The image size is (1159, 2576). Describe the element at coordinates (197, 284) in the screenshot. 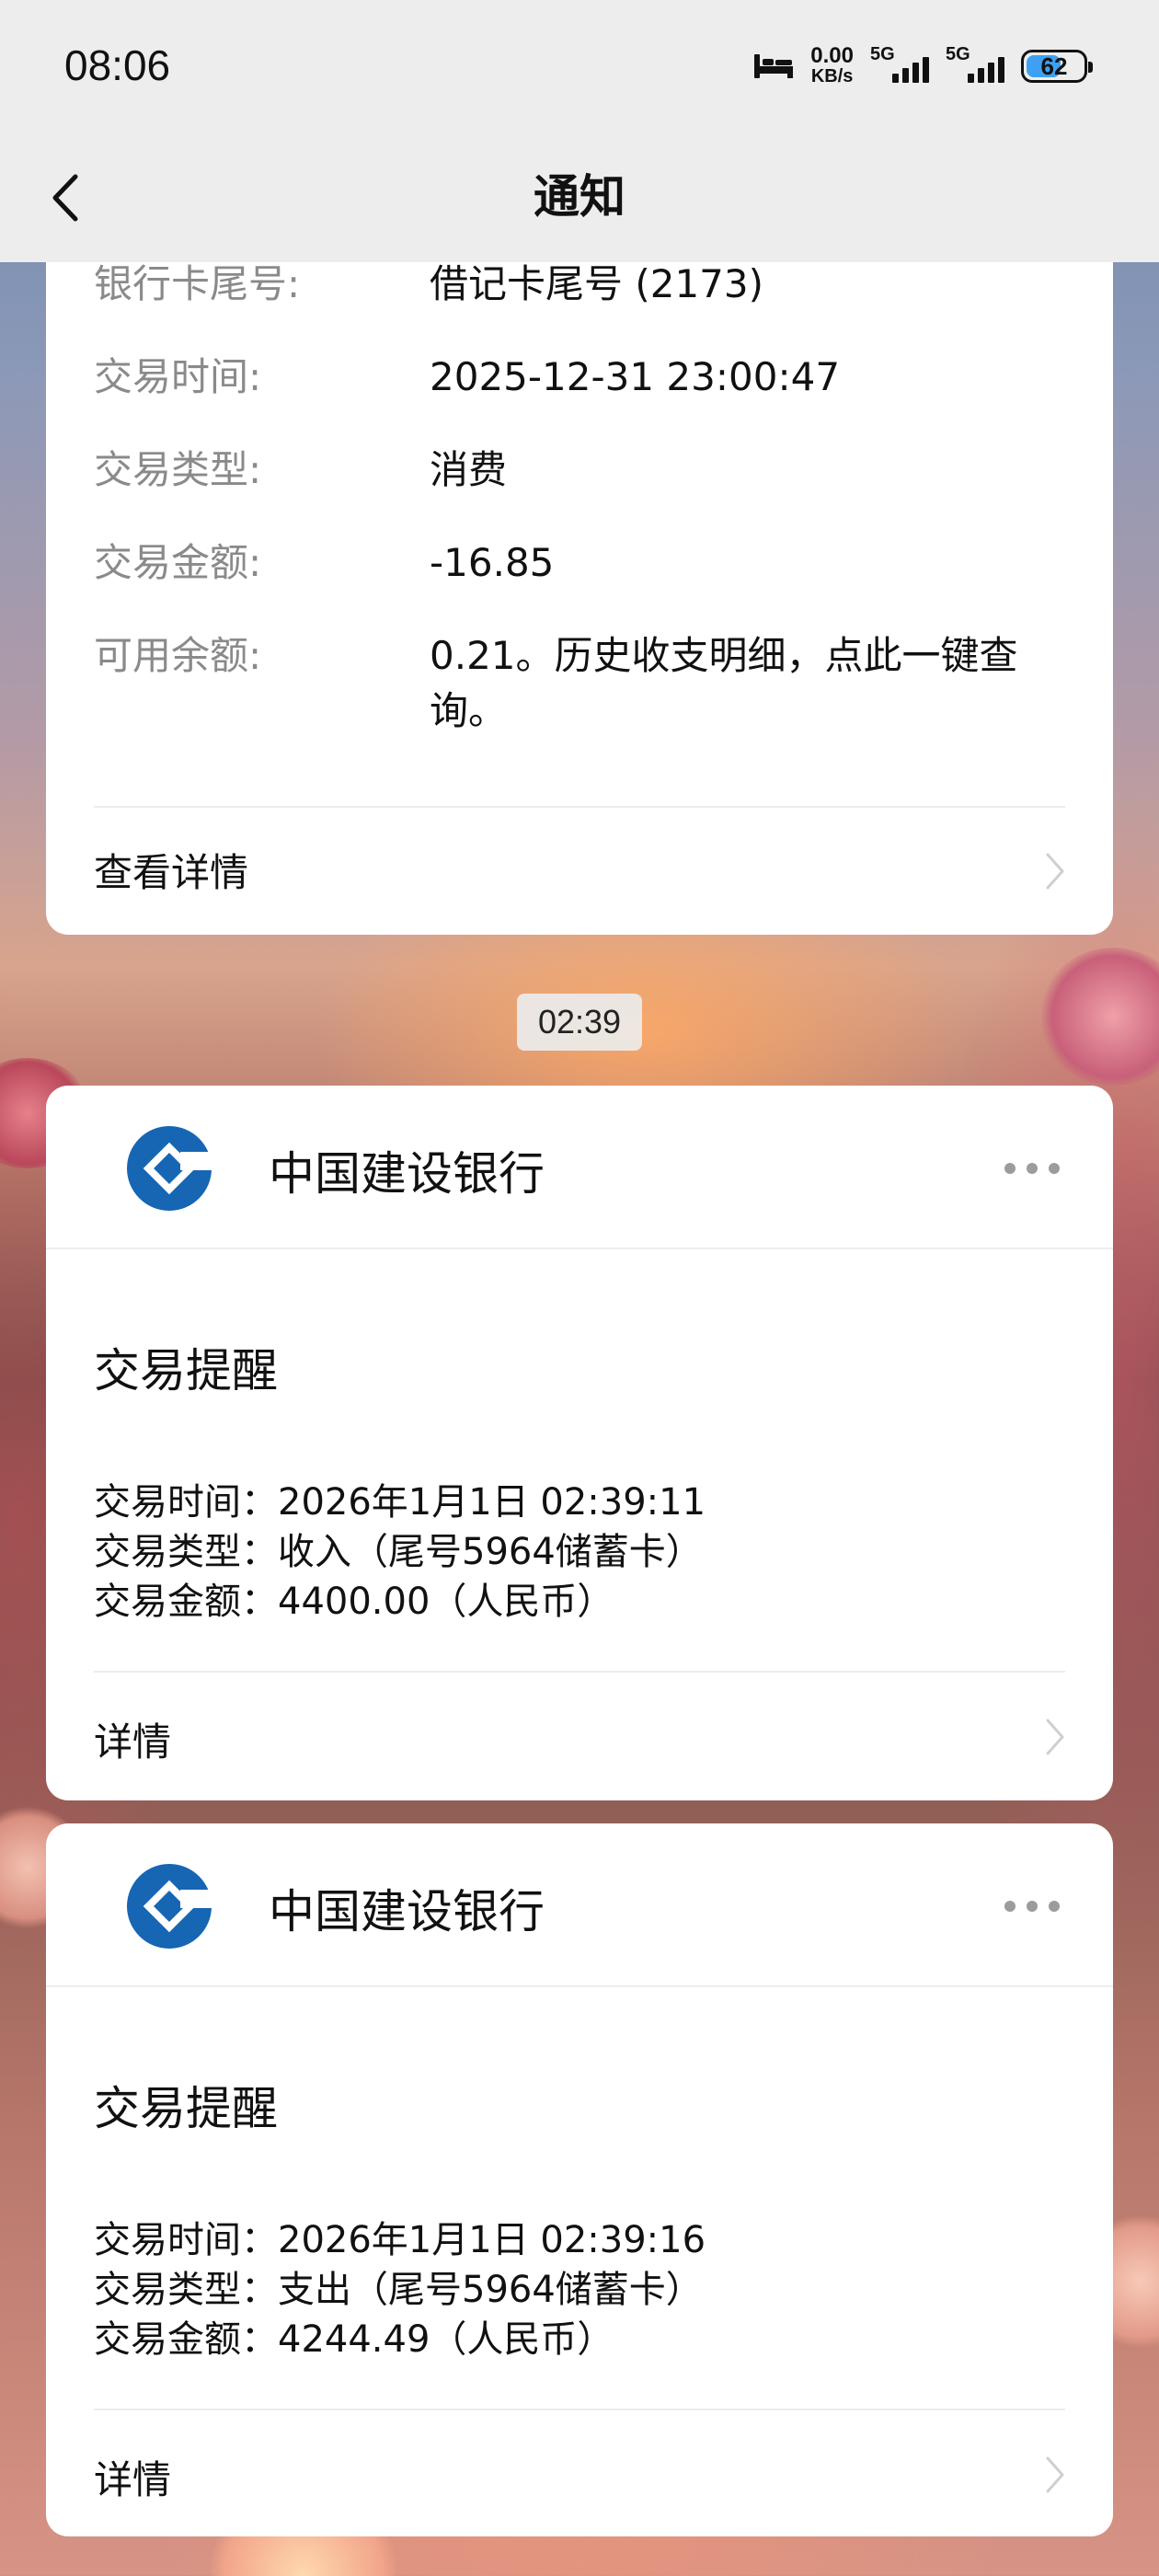

I see `detail-label: 银行卡尾号:` at that location.